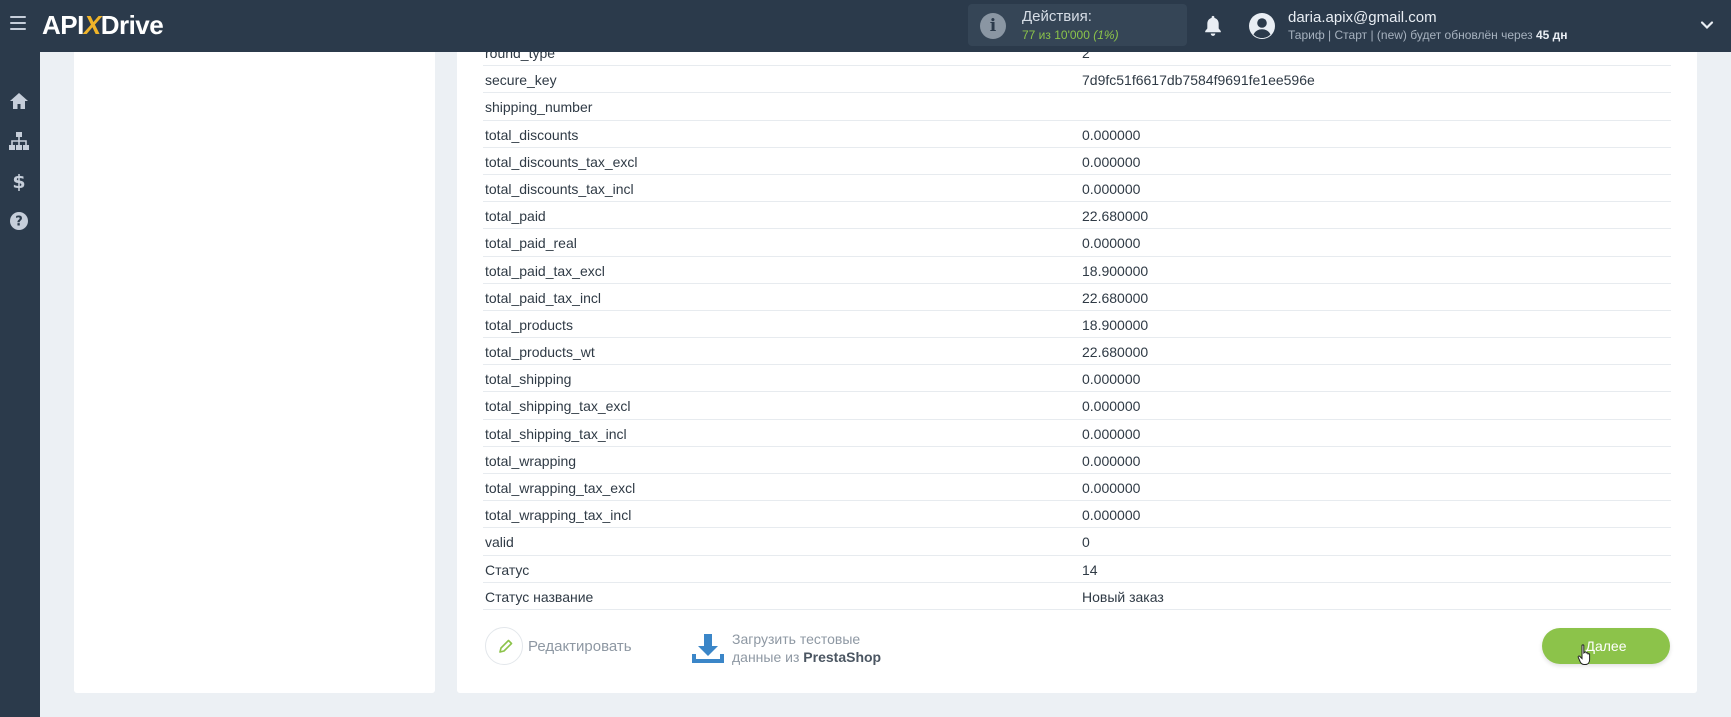  What do you see at coordinates (545, 270) in the screenshot?
I see `field-name: total_paid_tax_excl` at bounding box center [545, 270].